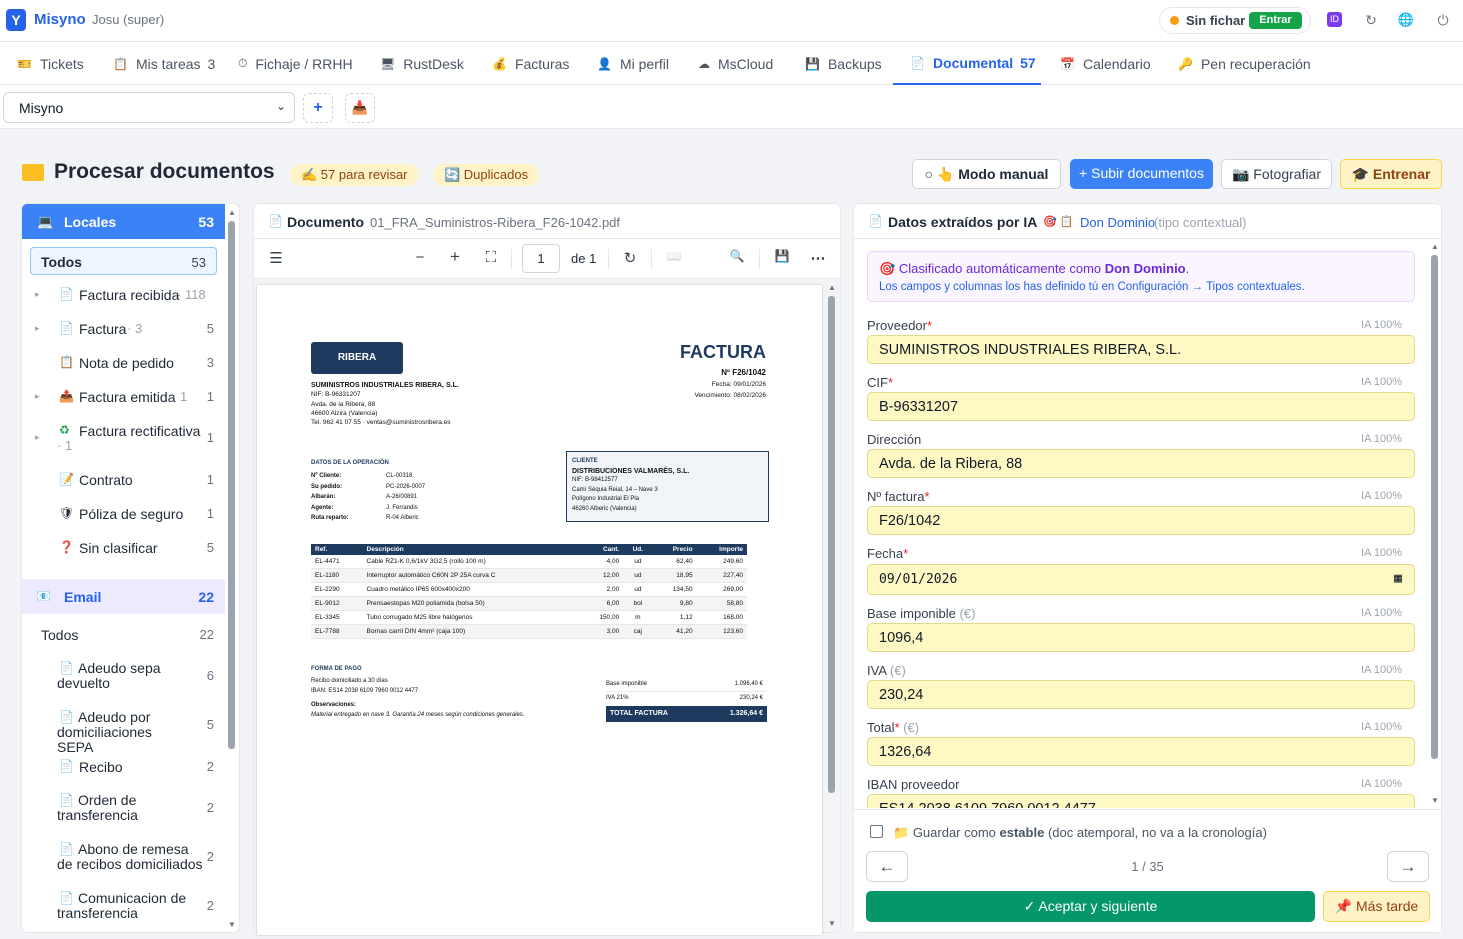 Image resolution: width=1463 pixels, height=939 pixels. I want to click on outline-icon: ☰, so click(276, 258).